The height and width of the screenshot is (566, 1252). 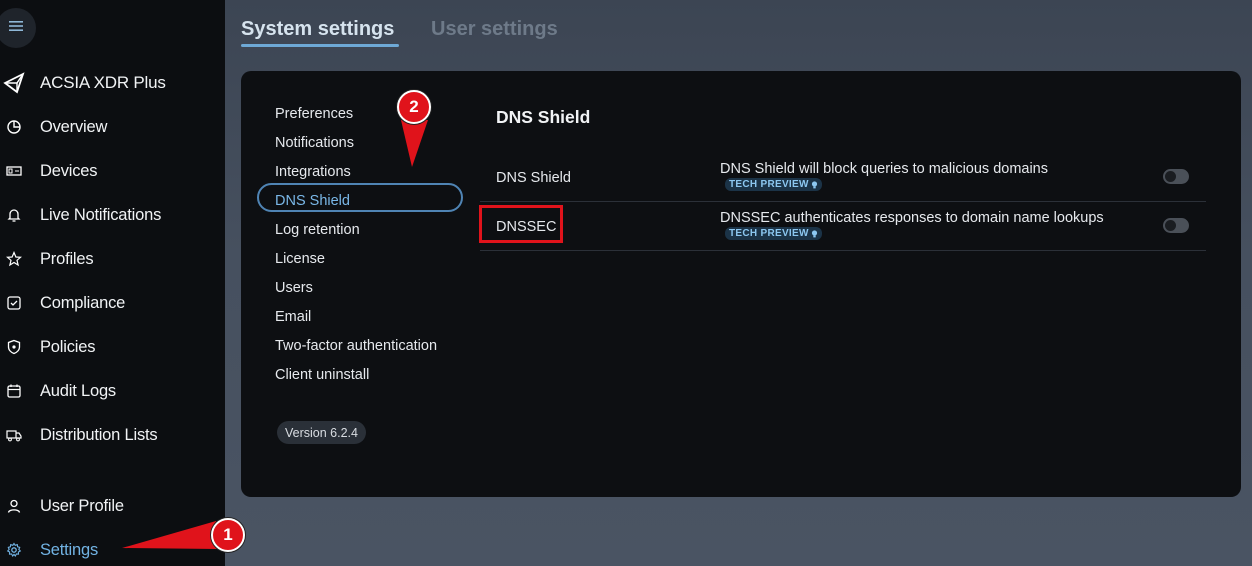 I want to click on sidebar-item-devices: Devices, so click(x=112, y=171).